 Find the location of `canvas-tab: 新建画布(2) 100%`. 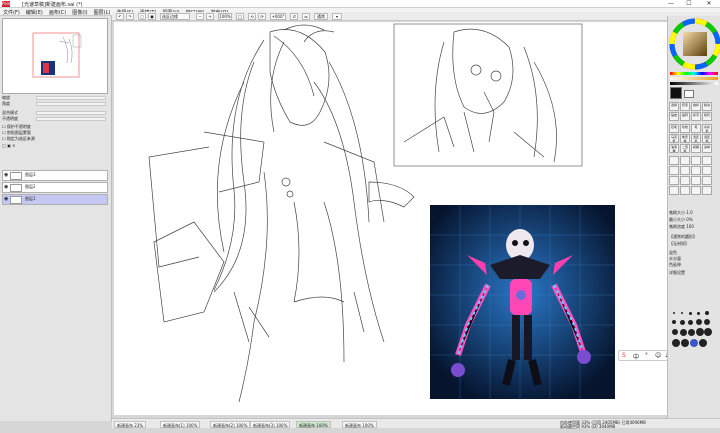

canvas-tab: 新建画布(2) 100% is located at coordinates (230, 424).